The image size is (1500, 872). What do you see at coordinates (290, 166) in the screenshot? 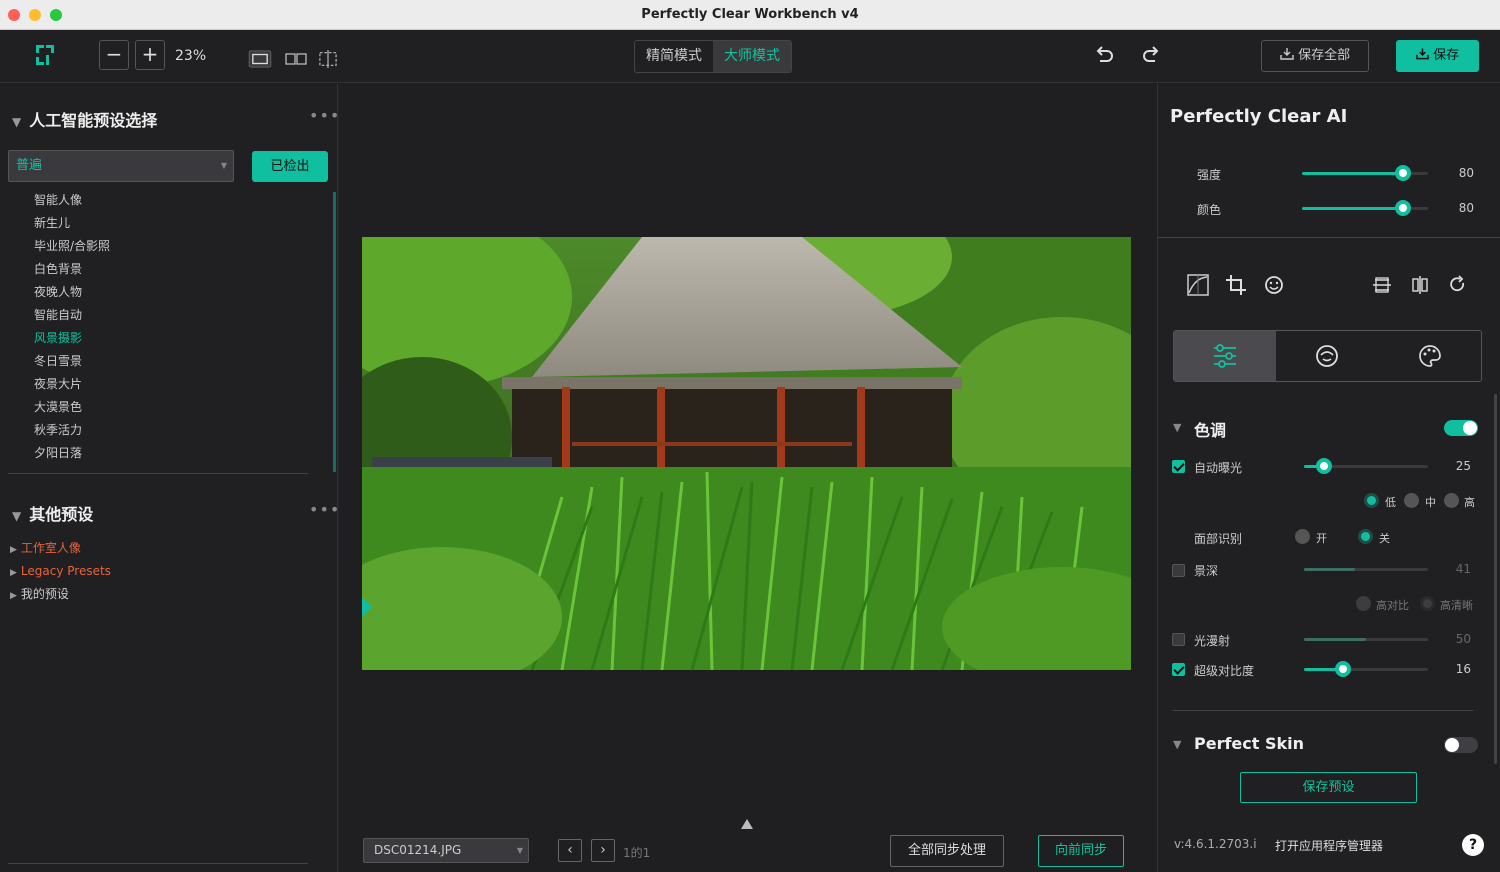
I see `detected-button: 已检出` at bounding box center [290, 166].